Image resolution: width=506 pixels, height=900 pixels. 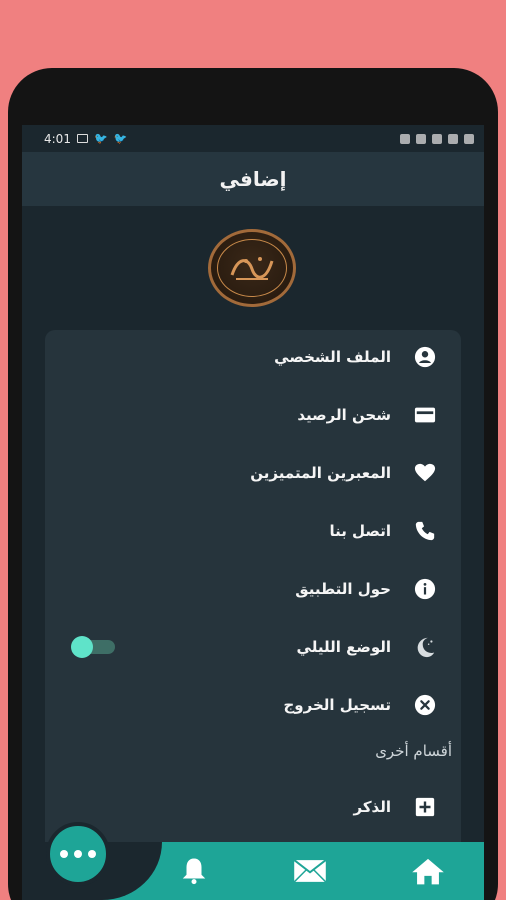 What do you see at coordinates (437, 138) in the screenshot?
I see `wifi-icon` at bounding box center [437, 138].